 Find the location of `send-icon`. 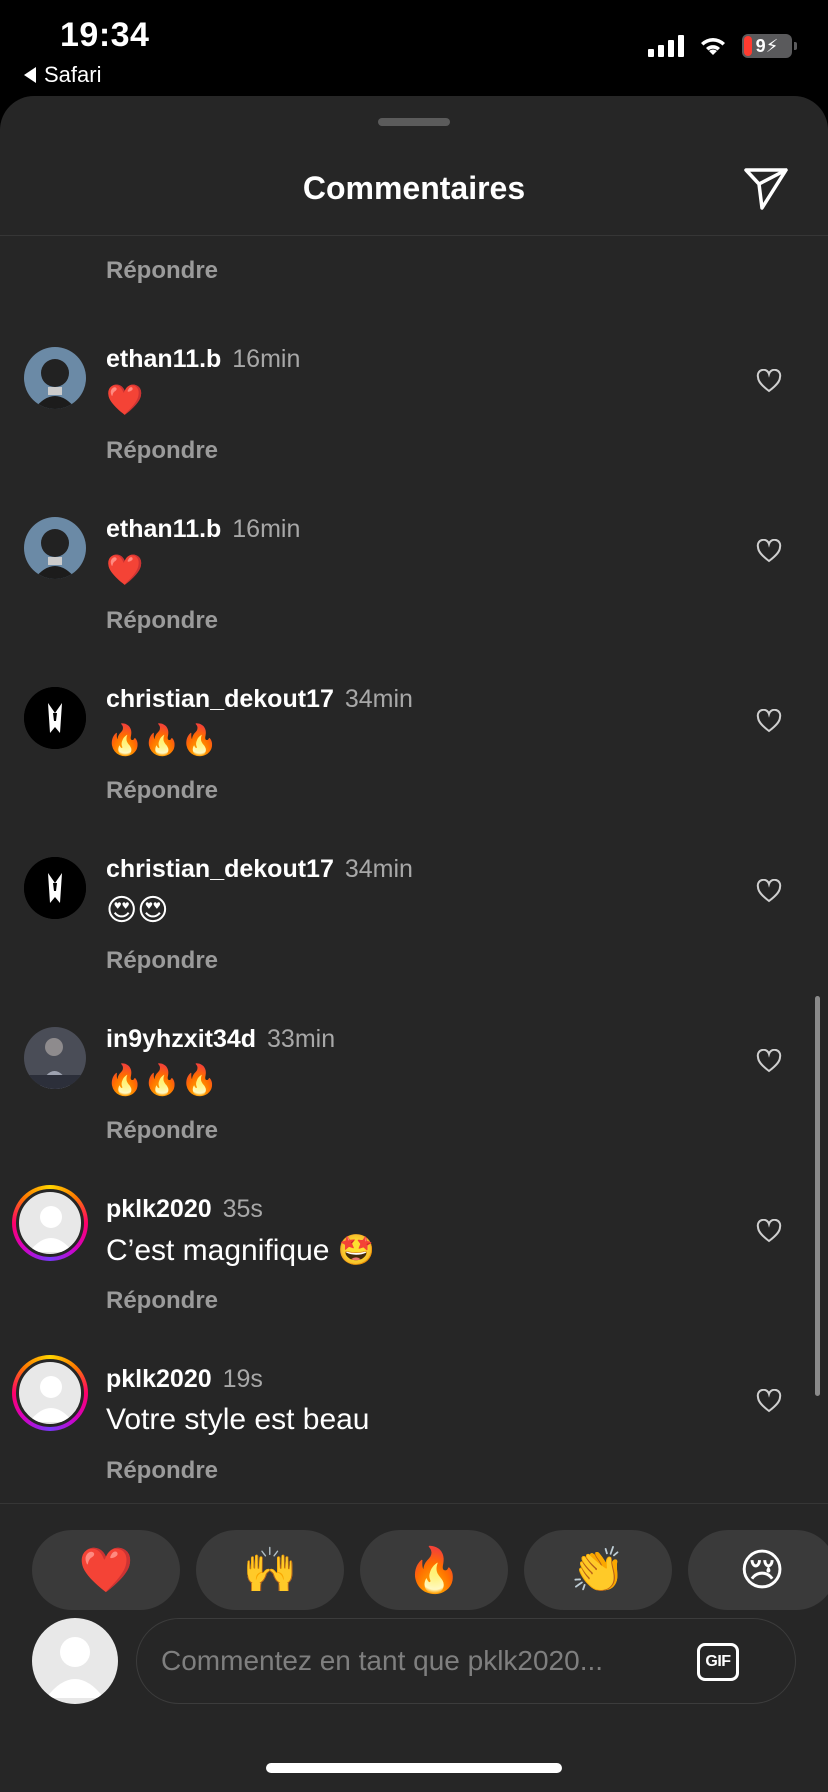

send-icon is located at coordinates (766, 188).